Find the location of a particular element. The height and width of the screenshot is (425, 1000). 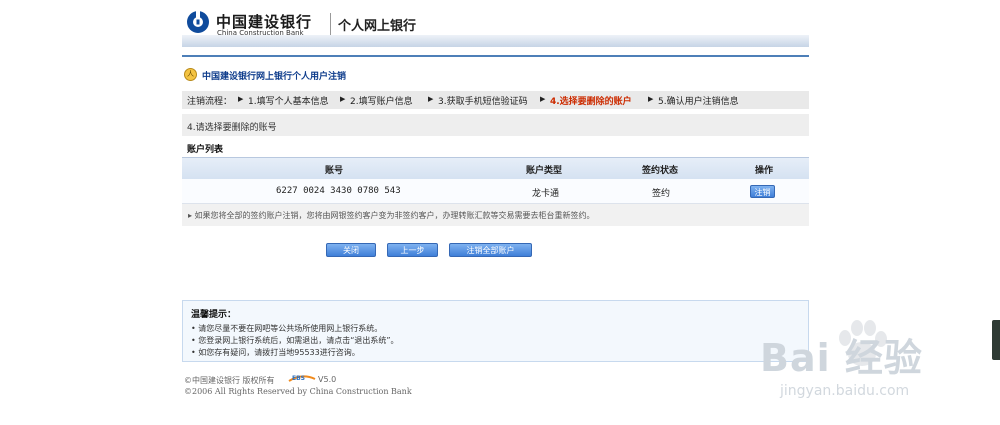

account-type: 龙卡通 is located at coordinates (546, 194).